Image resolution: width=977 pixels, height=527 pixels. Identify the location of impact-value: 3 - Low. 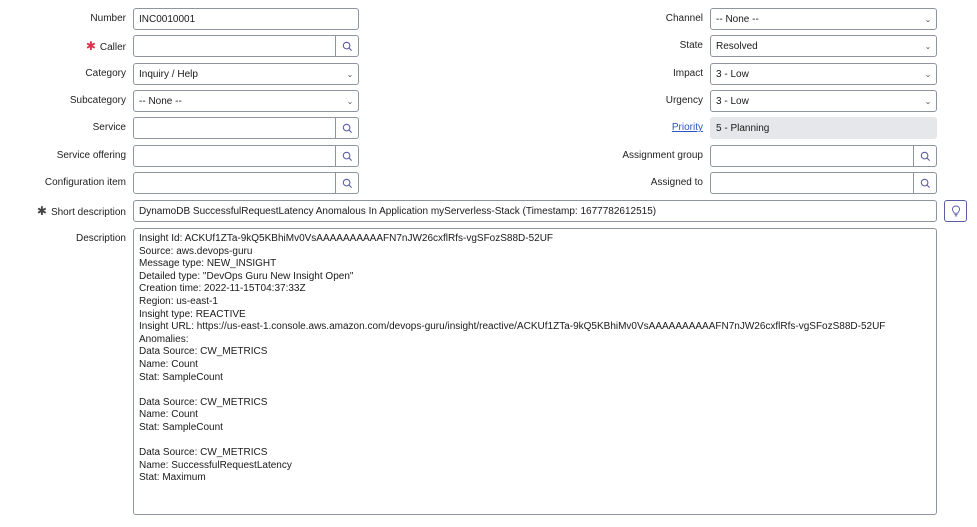
(732, 74).